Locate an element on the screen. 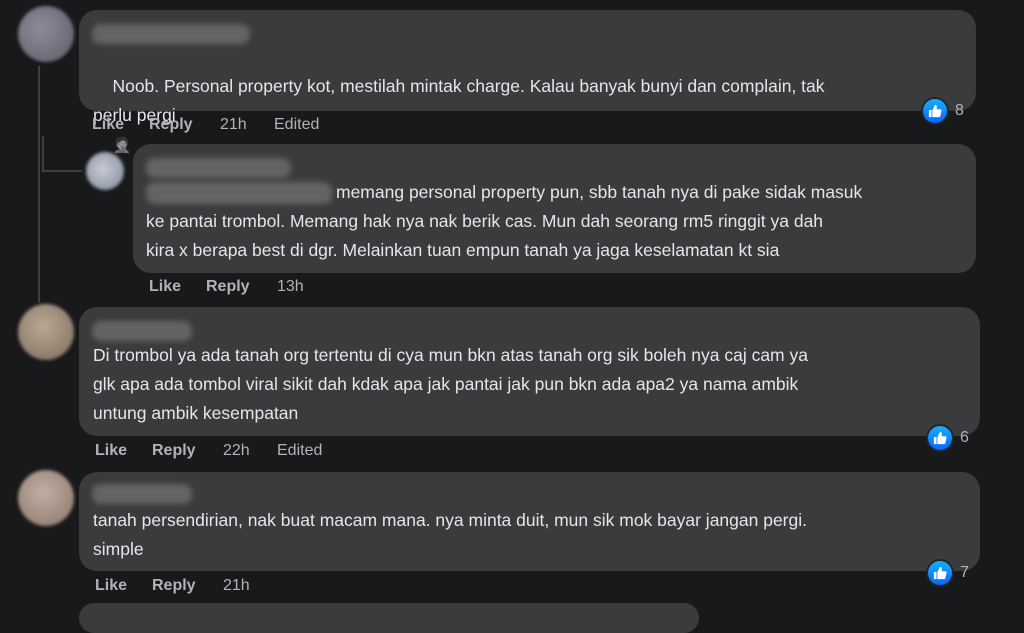  reaction-summary: 6 is located at coordinates (947, 438).